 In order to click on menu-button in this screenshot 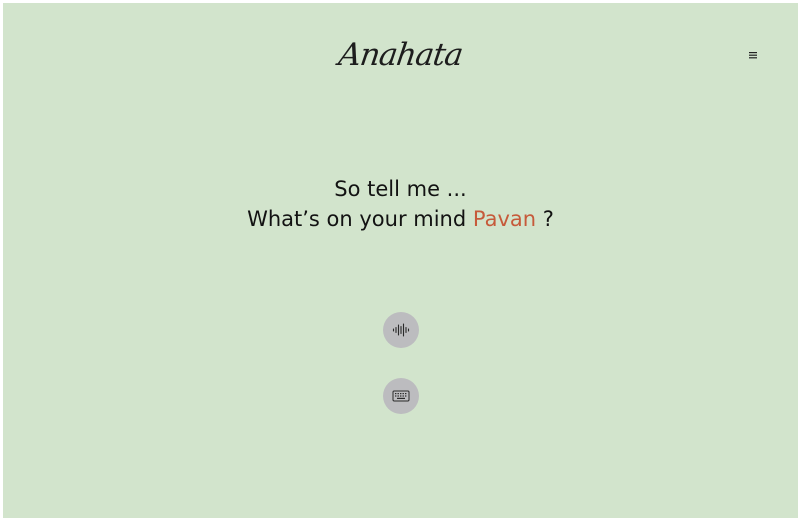, I will do `click(753, 55)`.